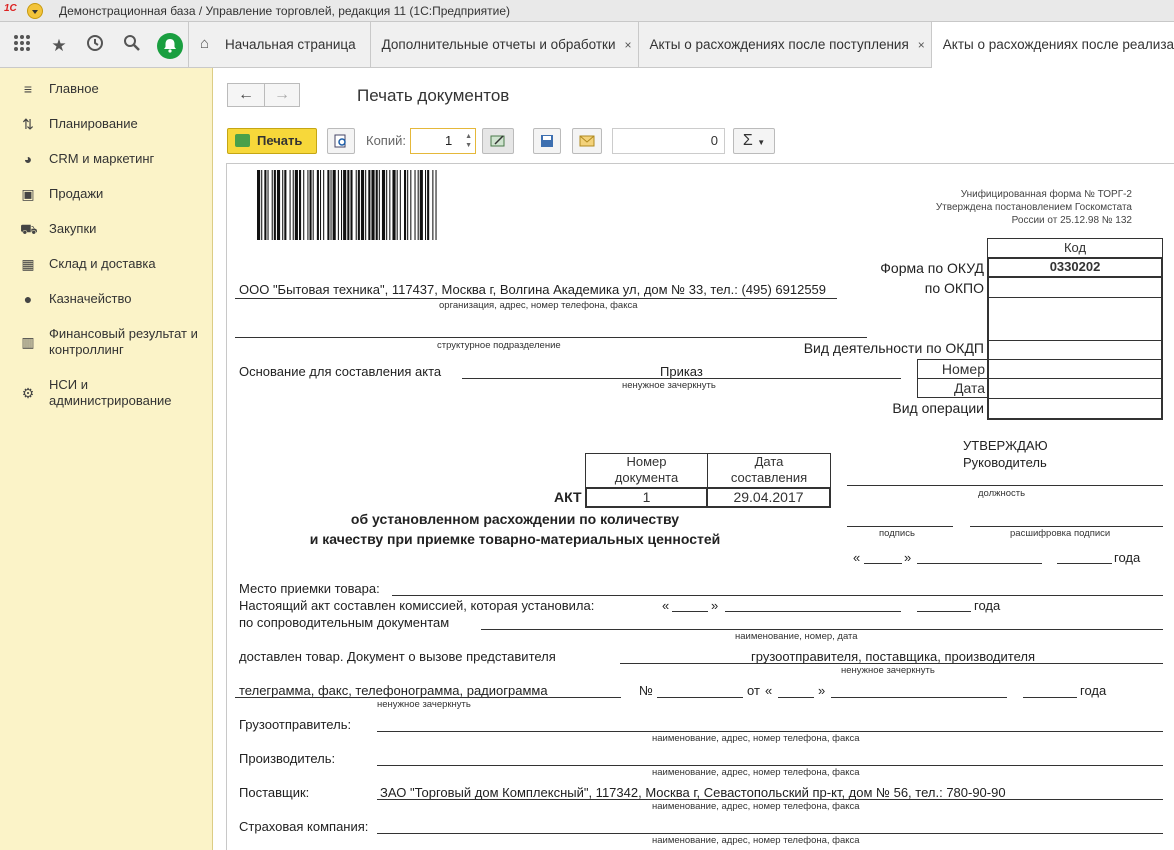 This screenshot has height=850, width=1174. What do you see at coordinates (1052, 45) in the screenshot?
I see `tab-acts-after-sale: Акты о расхождениях после реализации ×` at bounding box center [1052, 45].